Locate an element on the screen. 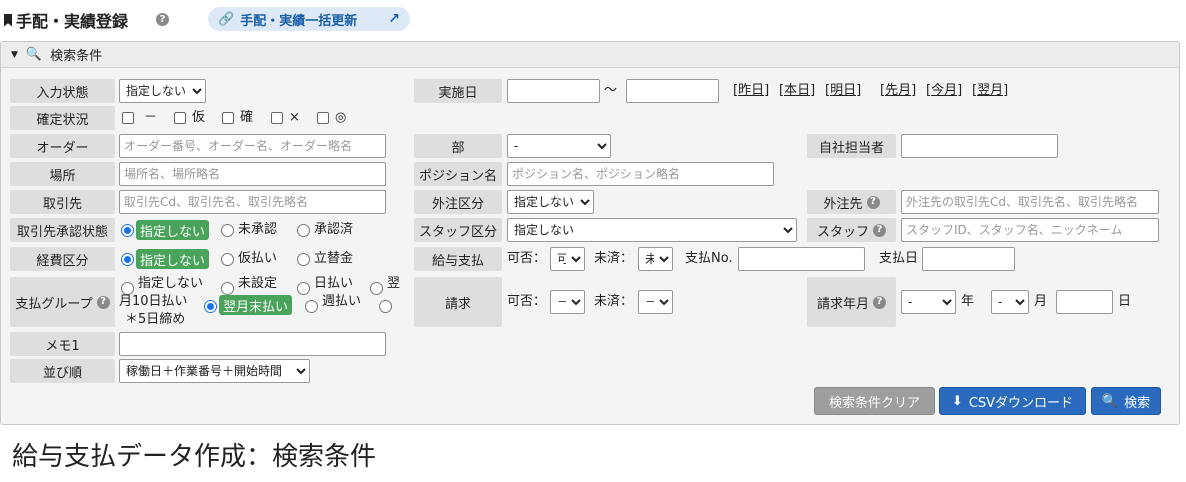 The image size is (1186, 482). billing-year-select: - is located at coordinates (928, 302).